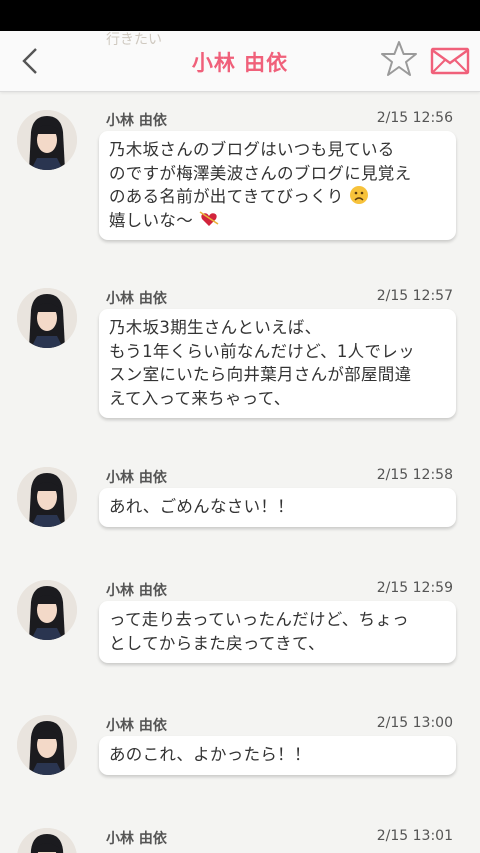  Describe the element at coordinates (259, 619) in the screenshot. I see `message-line: って走り去っていったんだけど、ちょっ` at that location.